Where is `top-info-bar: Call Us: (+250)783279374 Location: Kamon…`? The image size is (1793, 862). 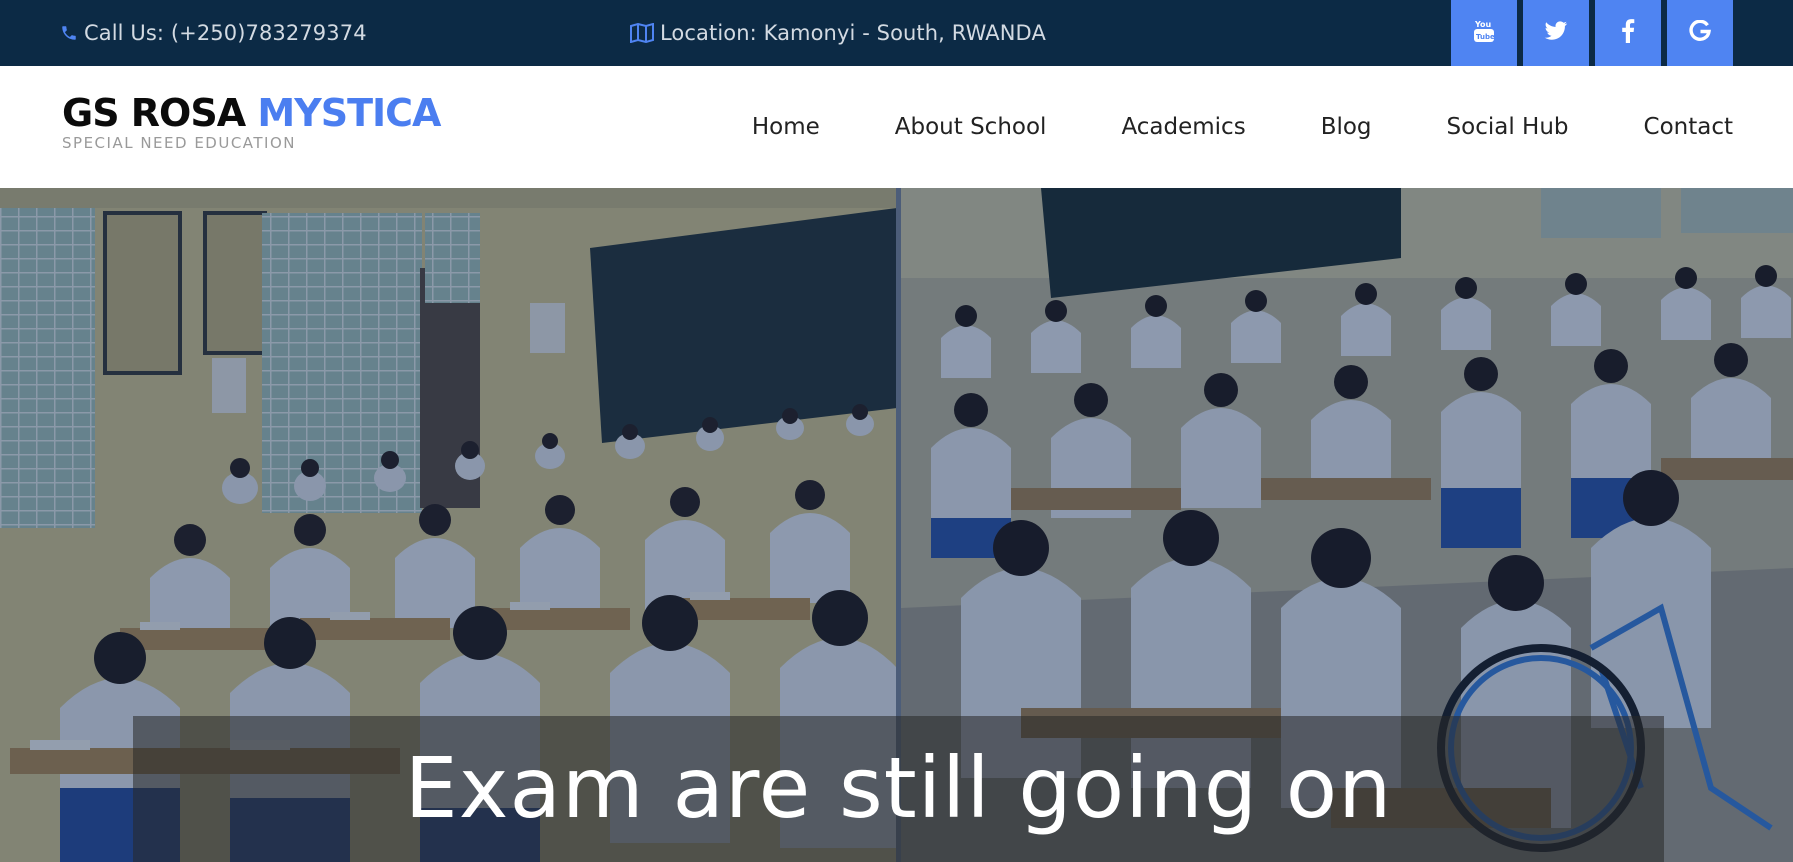
top-info-bar: Call Us: (+250)783279374 Location: Kamon… is located at coordinates (896, 33).